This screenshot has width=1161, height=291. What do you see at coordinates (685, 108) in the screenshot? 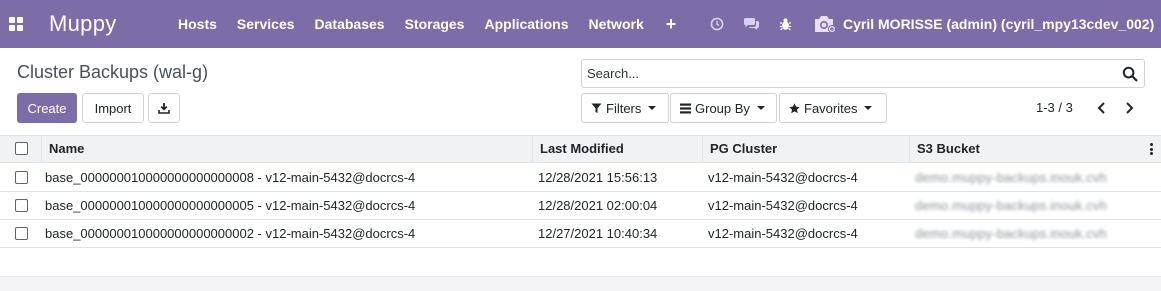
I see `list-icon` at bounding box center [685, 108].